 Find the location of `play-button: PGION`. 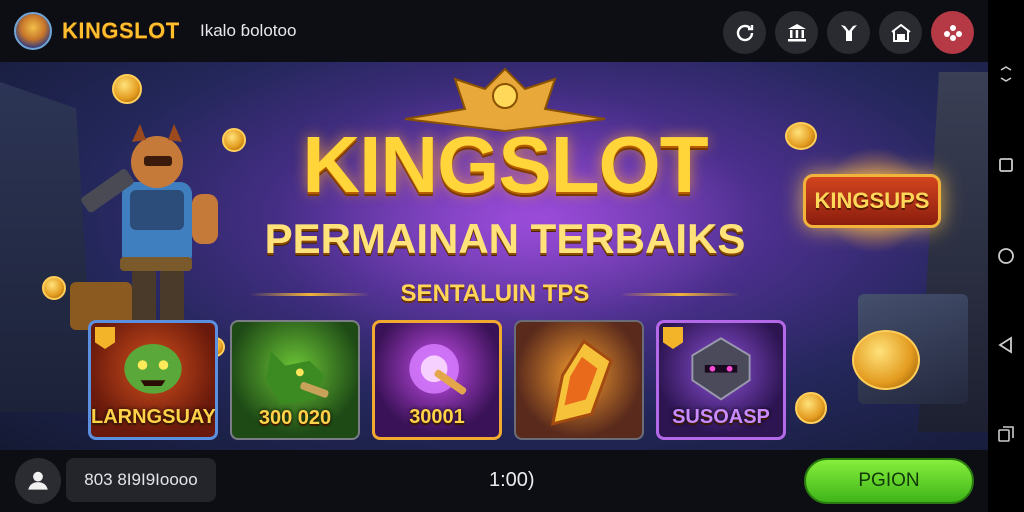

play-button: PGION is located at coordinates (889, 481).